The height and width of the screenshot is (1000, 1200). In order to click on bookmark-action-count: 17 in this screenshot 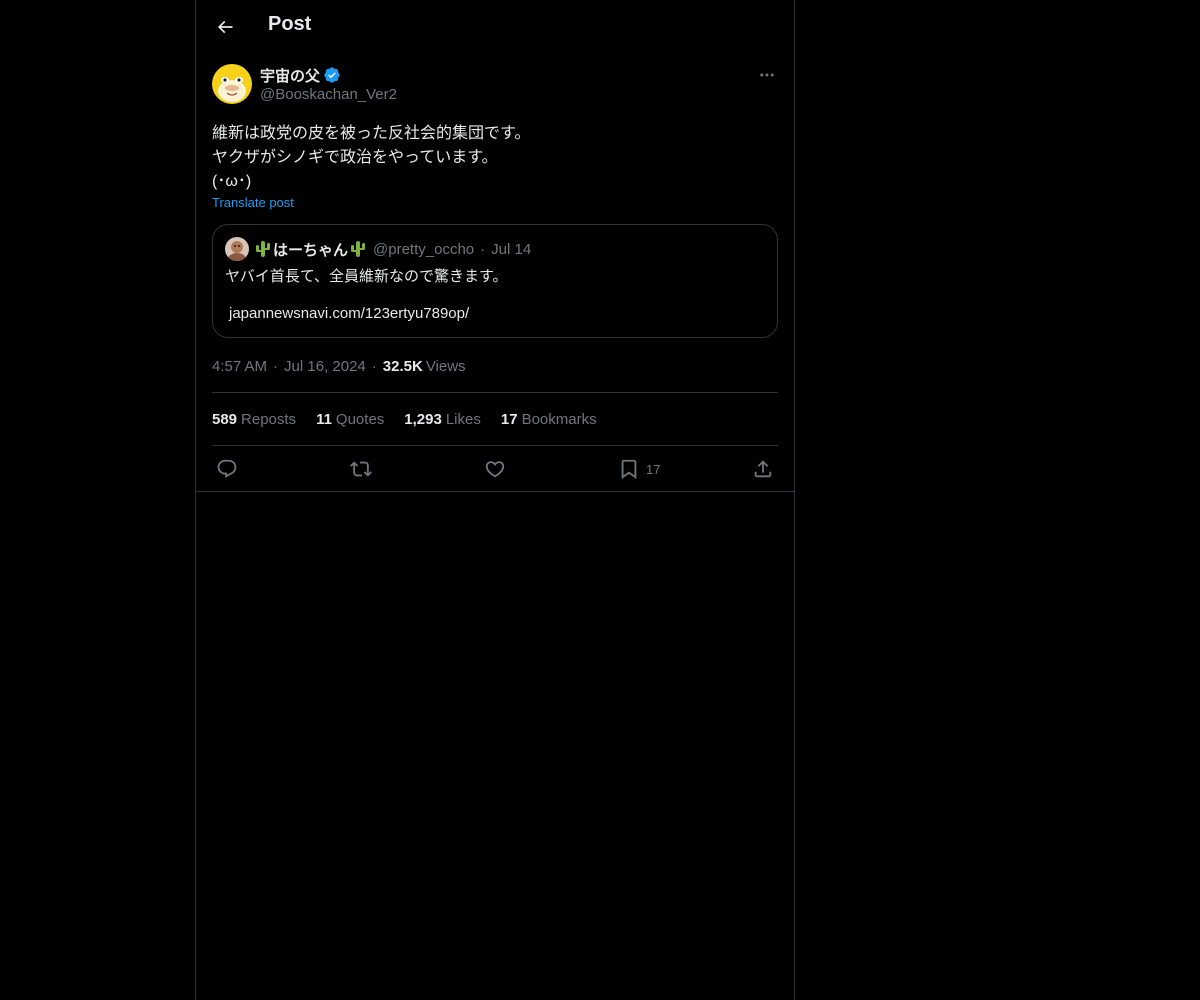, I will do `click(653, 469)`.